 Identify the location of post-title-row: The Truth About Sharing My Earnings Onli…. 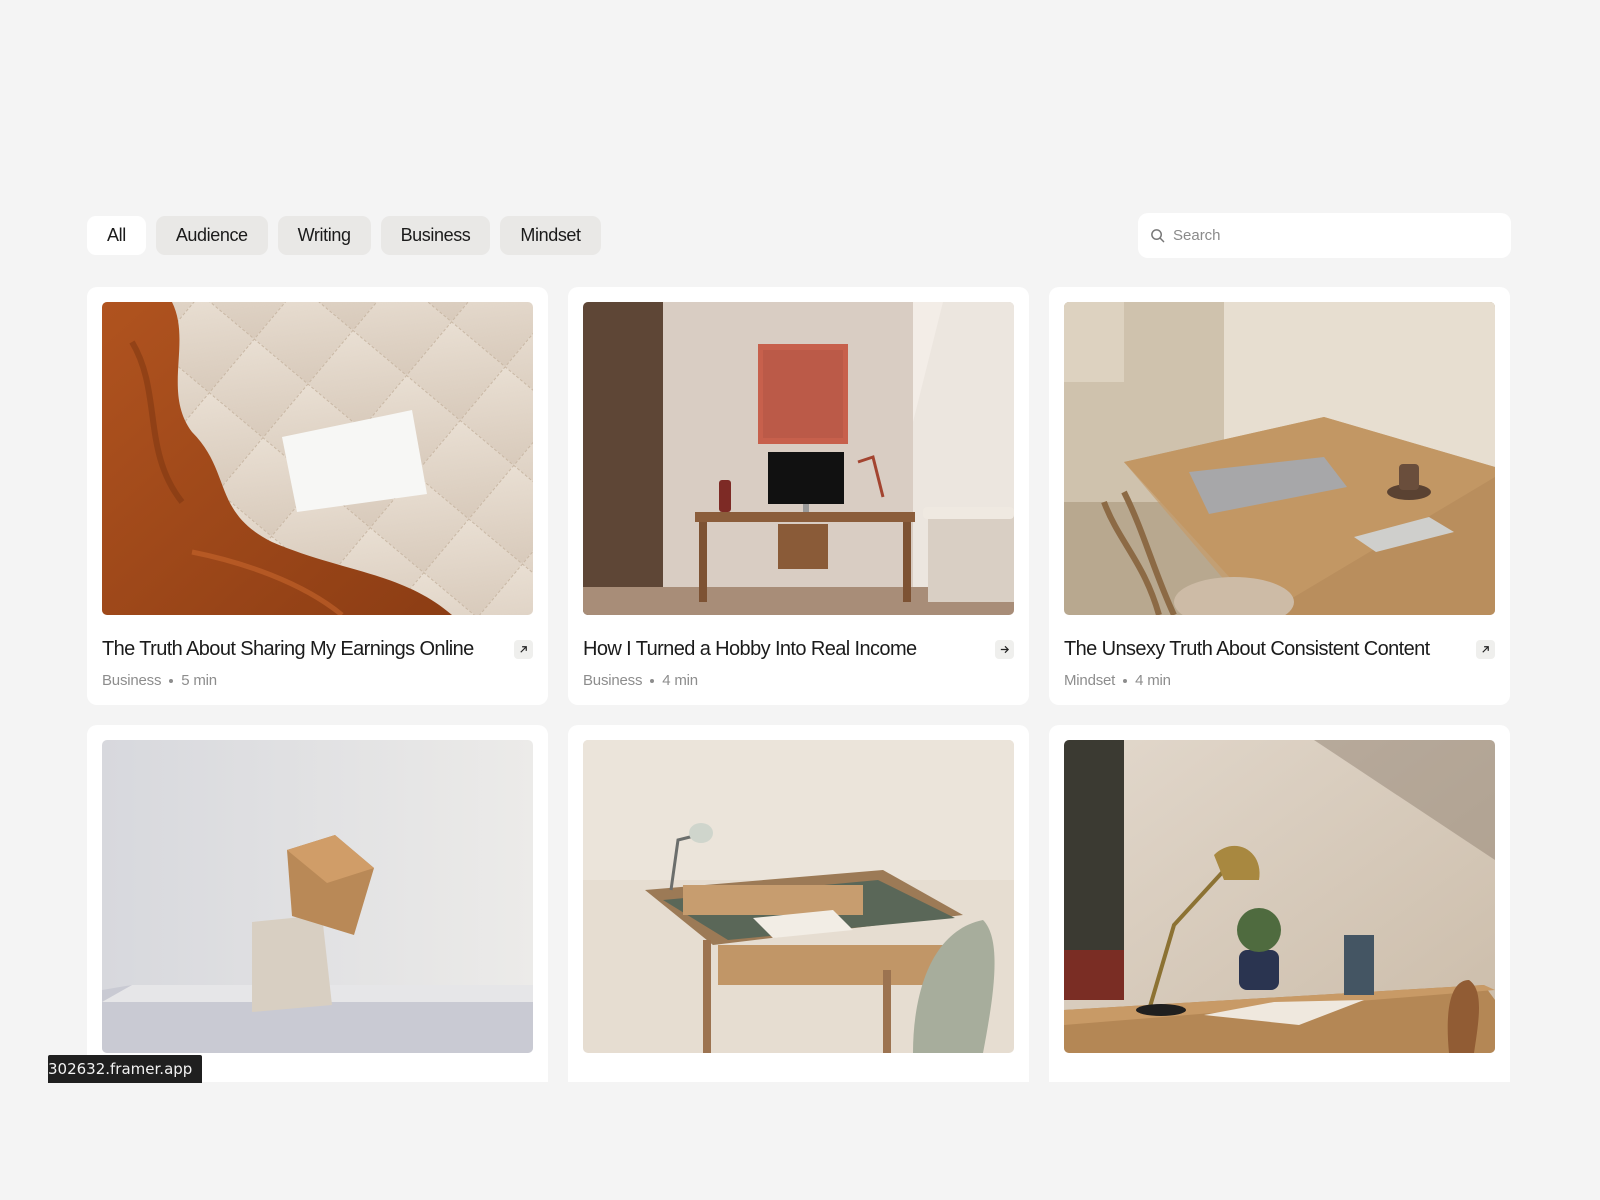
(317, 649).